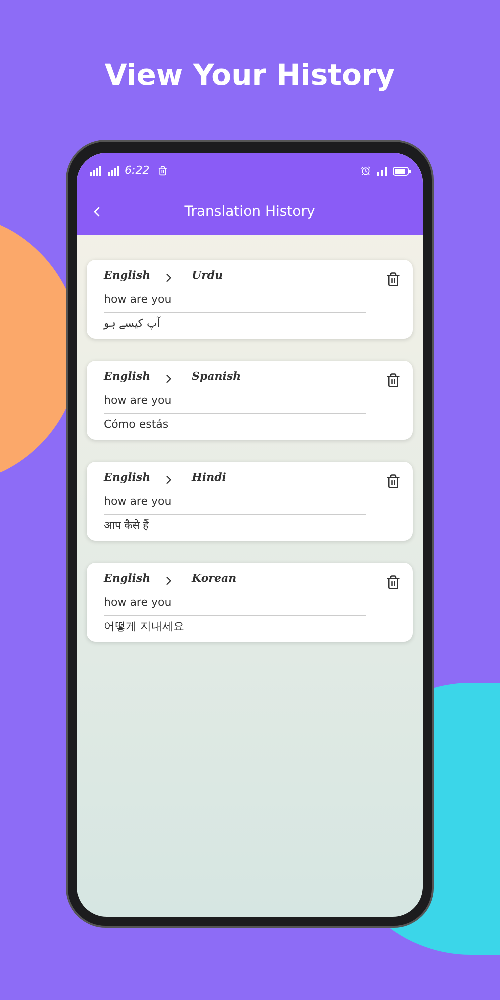 This screenshot has width=500, height=1000. Describe the element at coordinates (366, 171) in the screenshot. I see `alarm-icon` at that location.